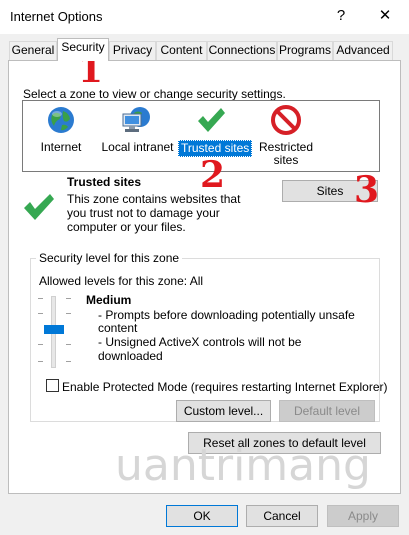 This screenshot has width=409, height=535. Describe the element at coordinates (242, 50) in the screenshot. I see `tab-connections: Connections` at that location.